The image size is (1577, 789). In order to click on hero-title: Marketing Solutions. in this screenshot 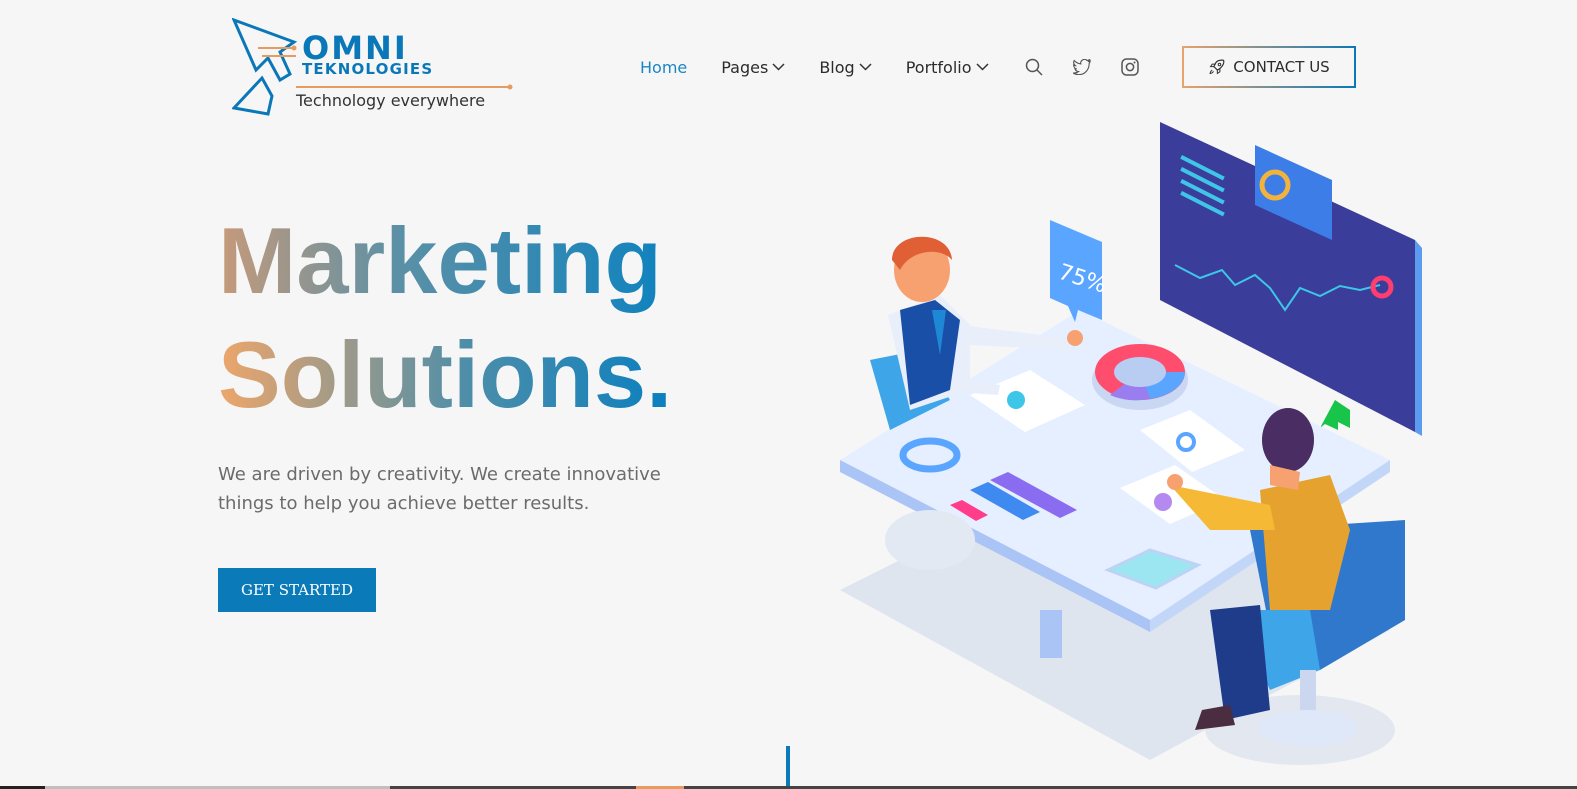, I will do `click(445, 318)`.